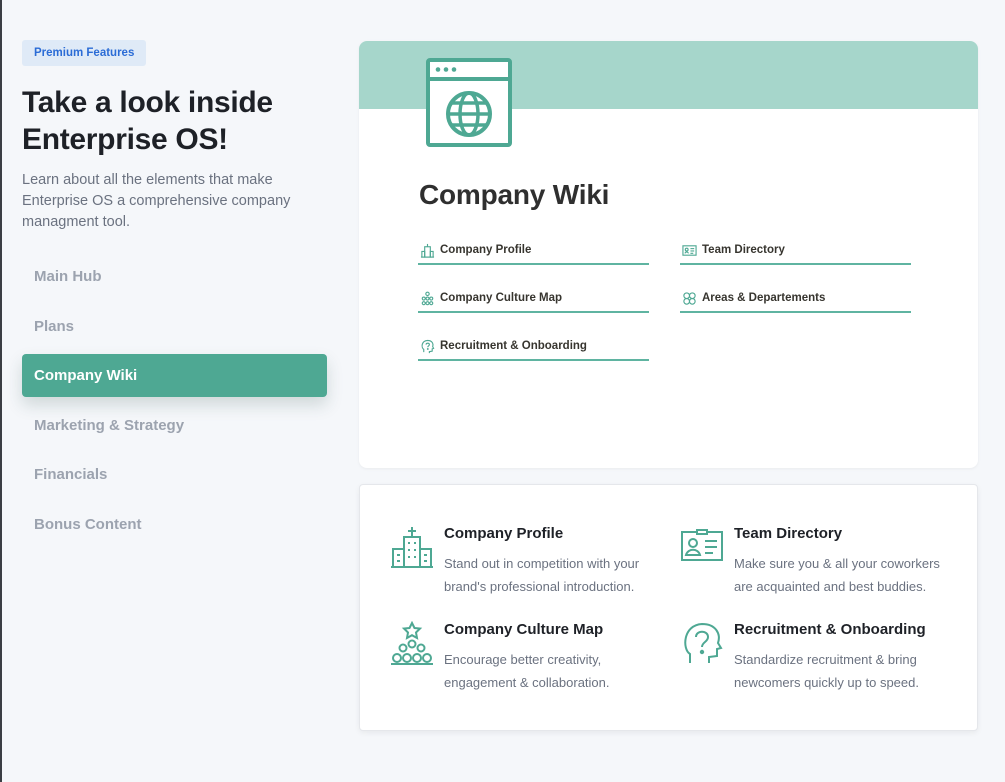 This screenshot has height=782, width=1005. What do you see at coordinates (830, 629) in the screenshot?
I see `feature-title: Recruitment & Onboarding` at bounding box center [830, 629].